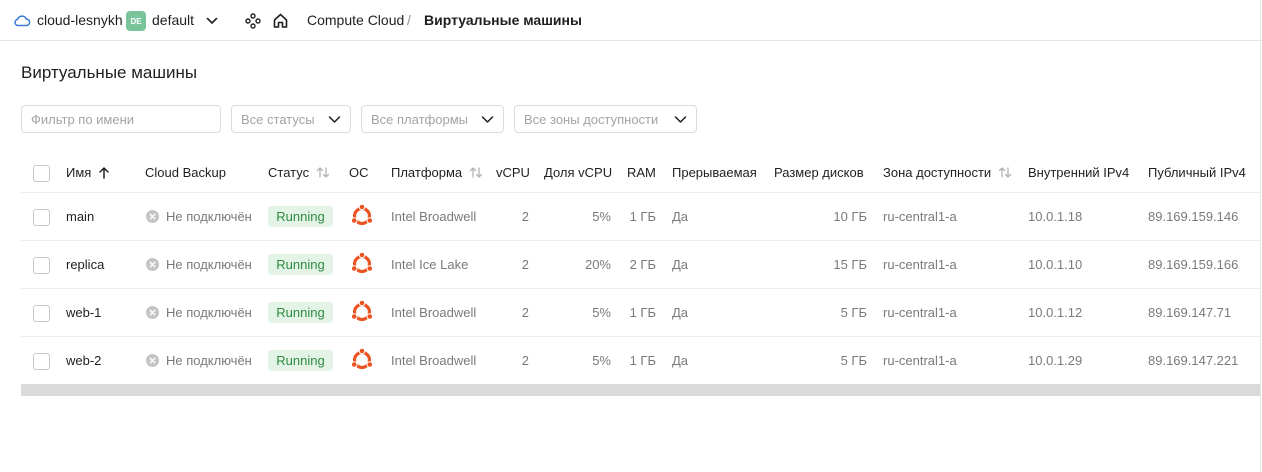  I want to click on services-icon, so click(253, 21).